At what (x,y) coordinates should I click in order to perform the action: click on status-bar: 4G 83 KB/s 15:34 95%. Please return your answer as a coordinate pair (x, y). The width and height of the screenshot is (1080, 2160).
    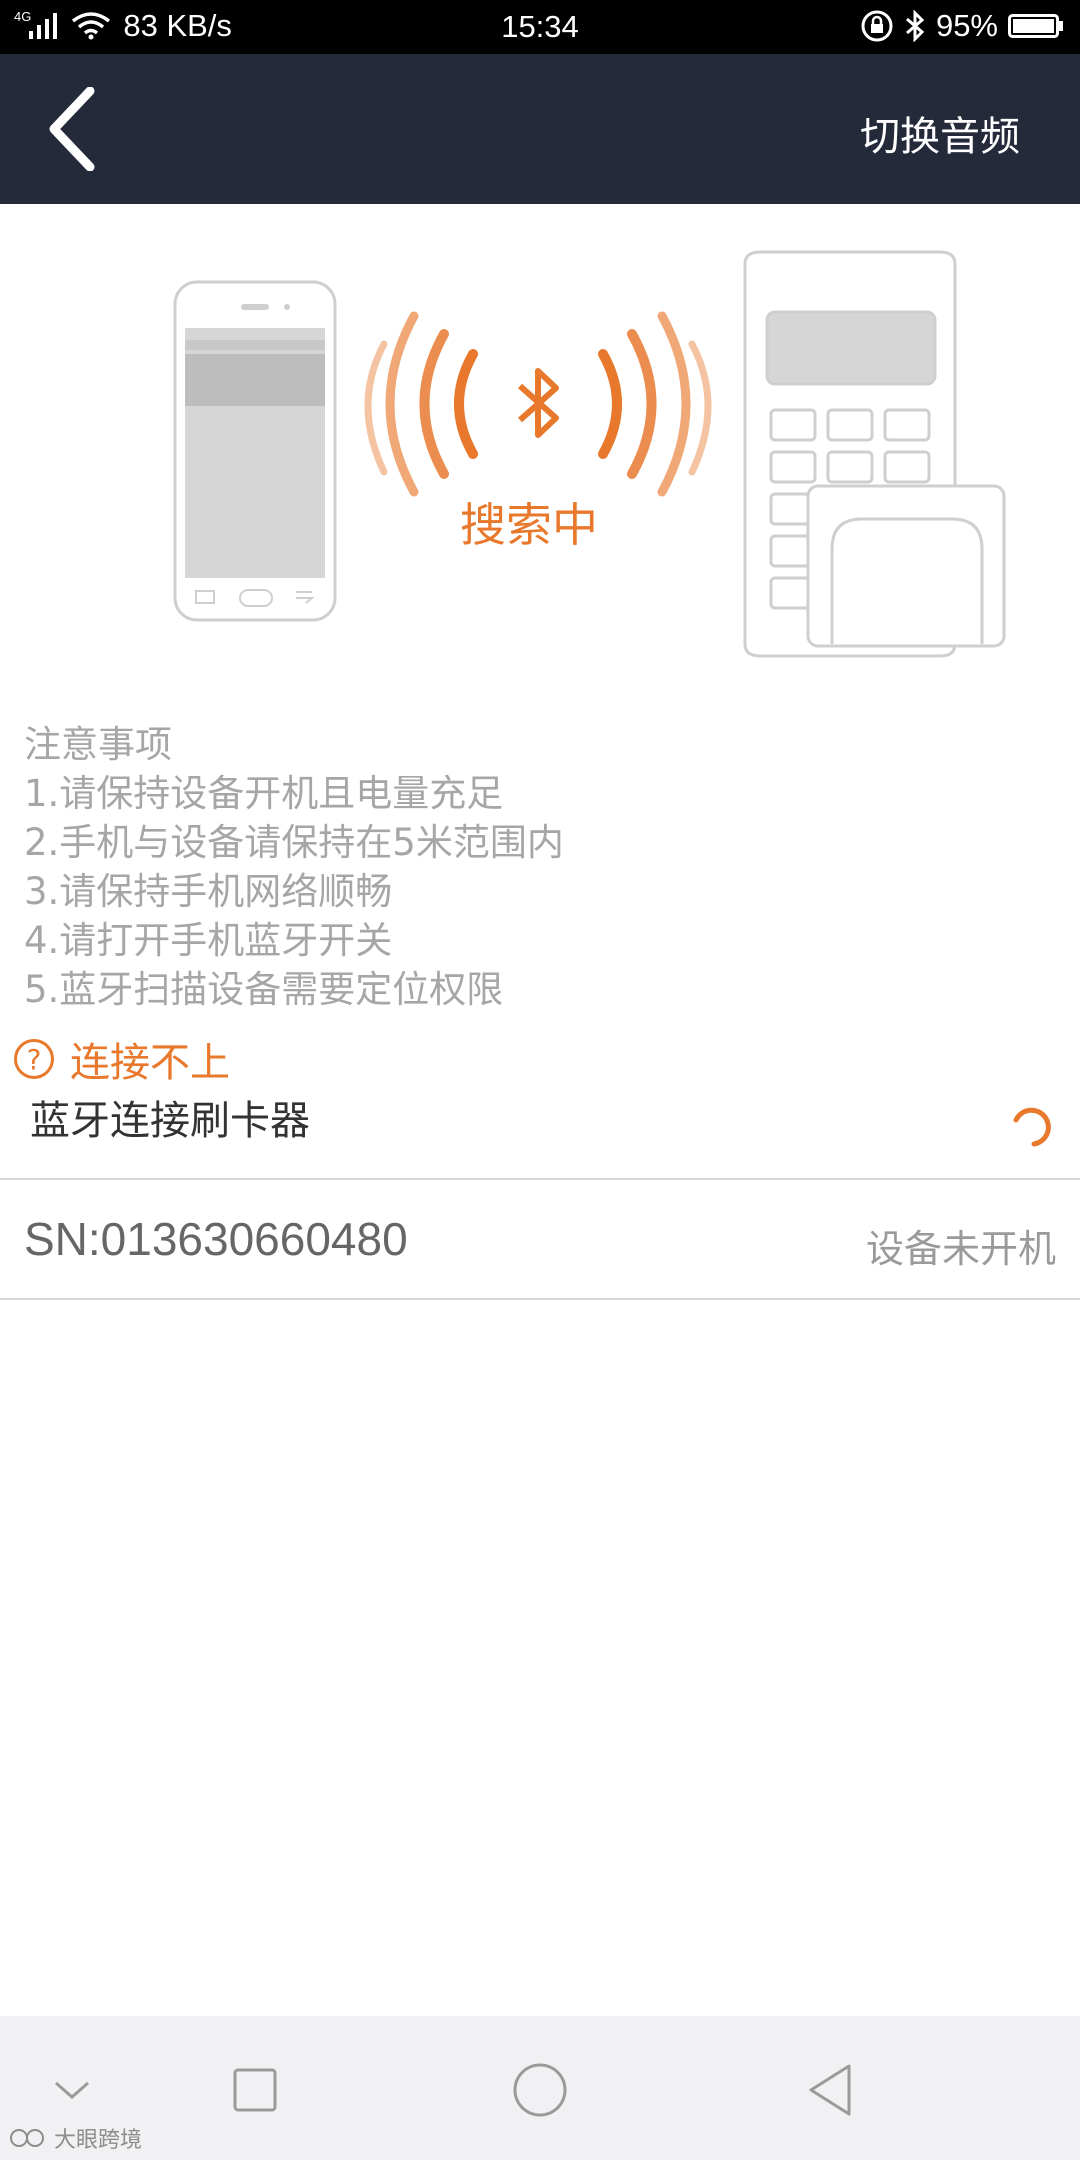
    Looking at the image, I should click on (540, 27).